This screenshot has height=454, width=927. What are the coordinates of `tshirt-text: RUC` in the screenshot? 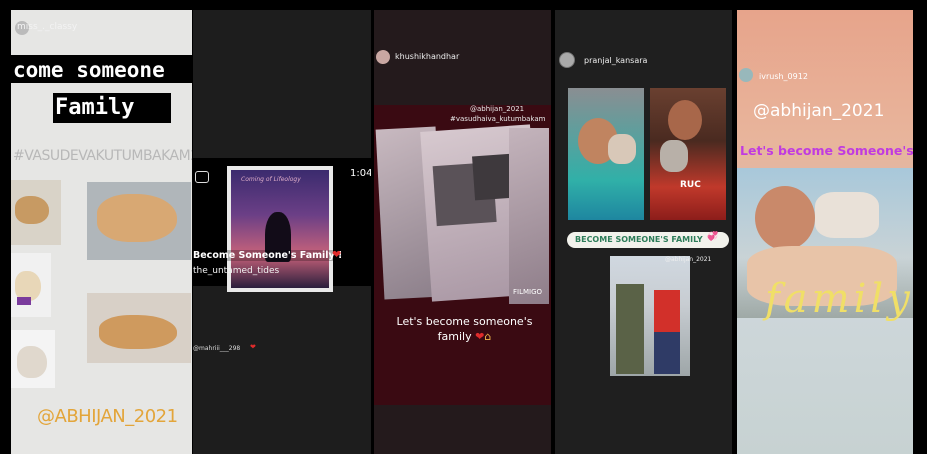 It's located at (690, 185).